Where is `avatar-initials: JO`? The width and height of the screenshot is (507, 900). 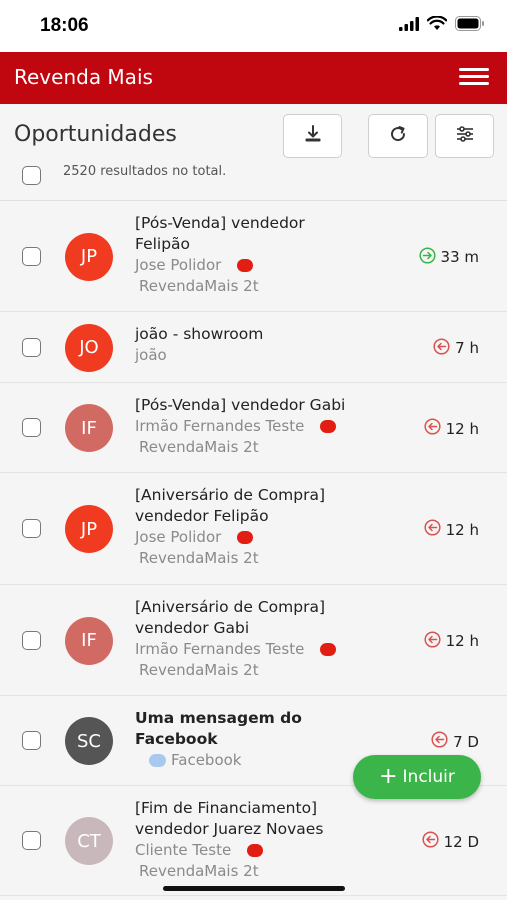 avatar-initials: JO is located at coordinates (89, 347).